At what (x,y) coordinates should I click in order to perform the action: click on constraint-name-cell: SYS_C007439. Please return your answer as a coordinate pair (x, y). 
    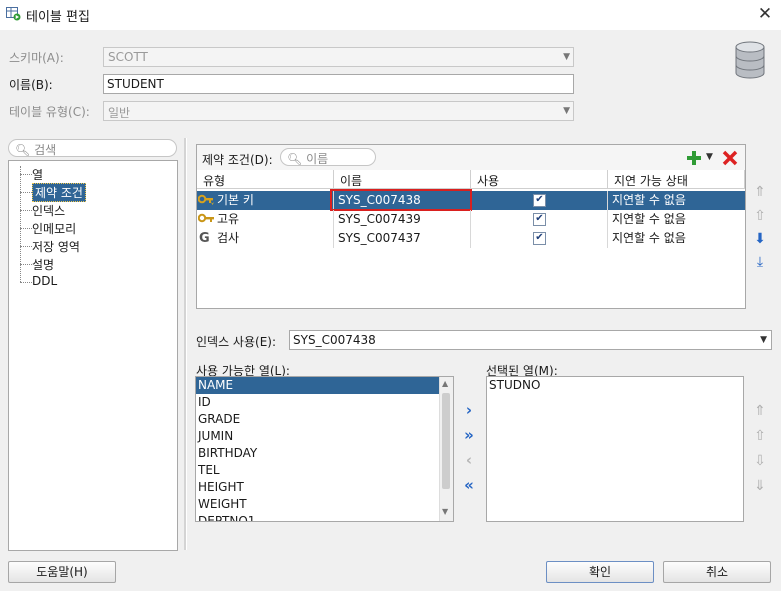
    Looking at the image, I should click on (402, 219).